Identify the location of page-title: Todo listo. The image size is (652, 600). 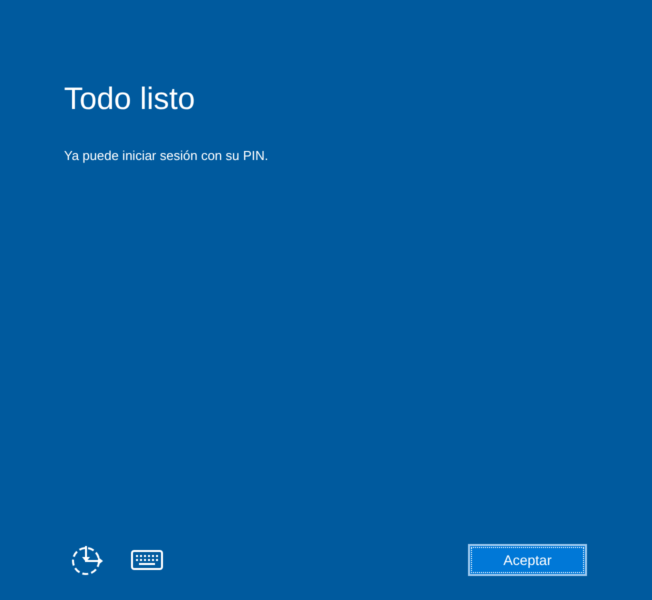
(130, 99).